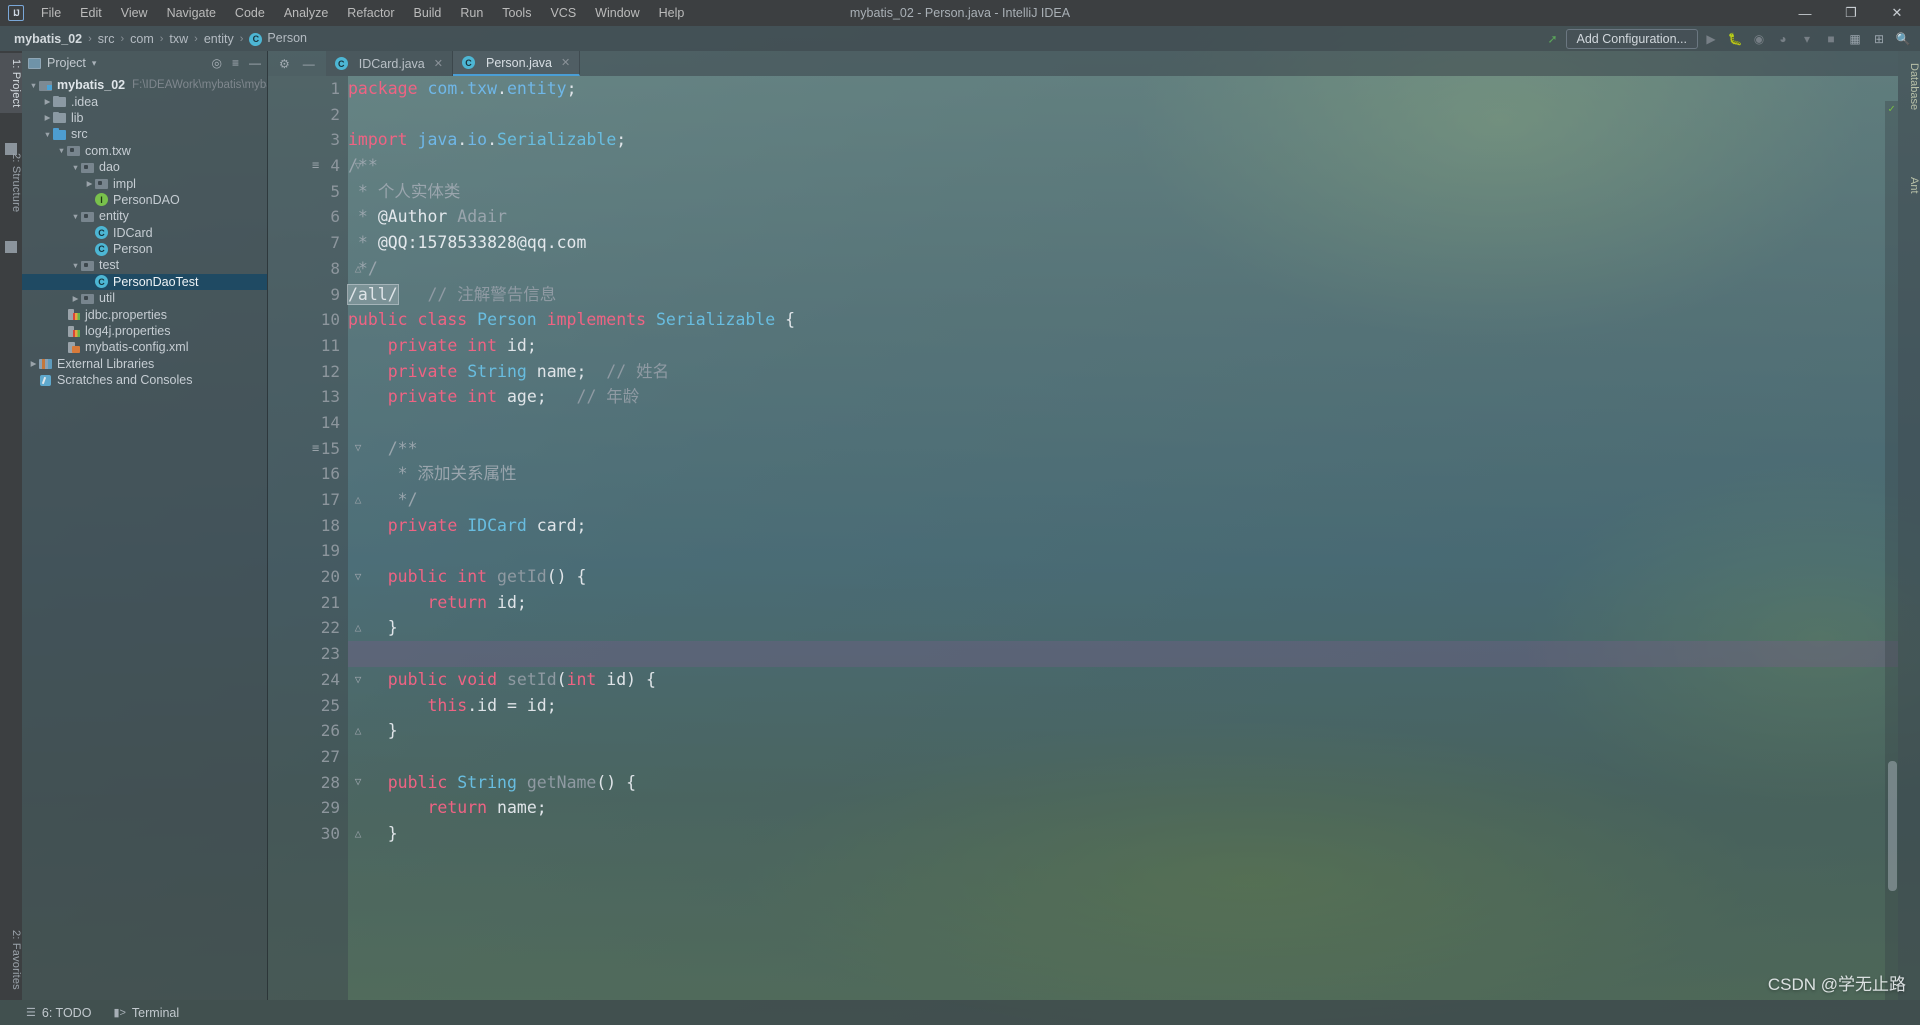 The height and width of the screenshot is (1025, 1920). Describe the element at coordinates (308, 243) in the screenshot. I see `gutter-line: 7` at that location.